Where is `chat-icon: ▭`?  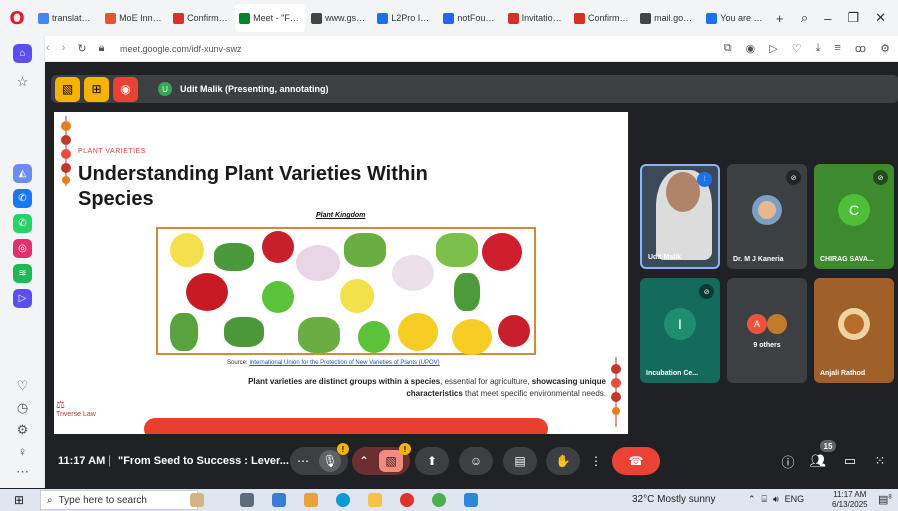
chat-icon: ▭ is located at coordinates (850, 461).